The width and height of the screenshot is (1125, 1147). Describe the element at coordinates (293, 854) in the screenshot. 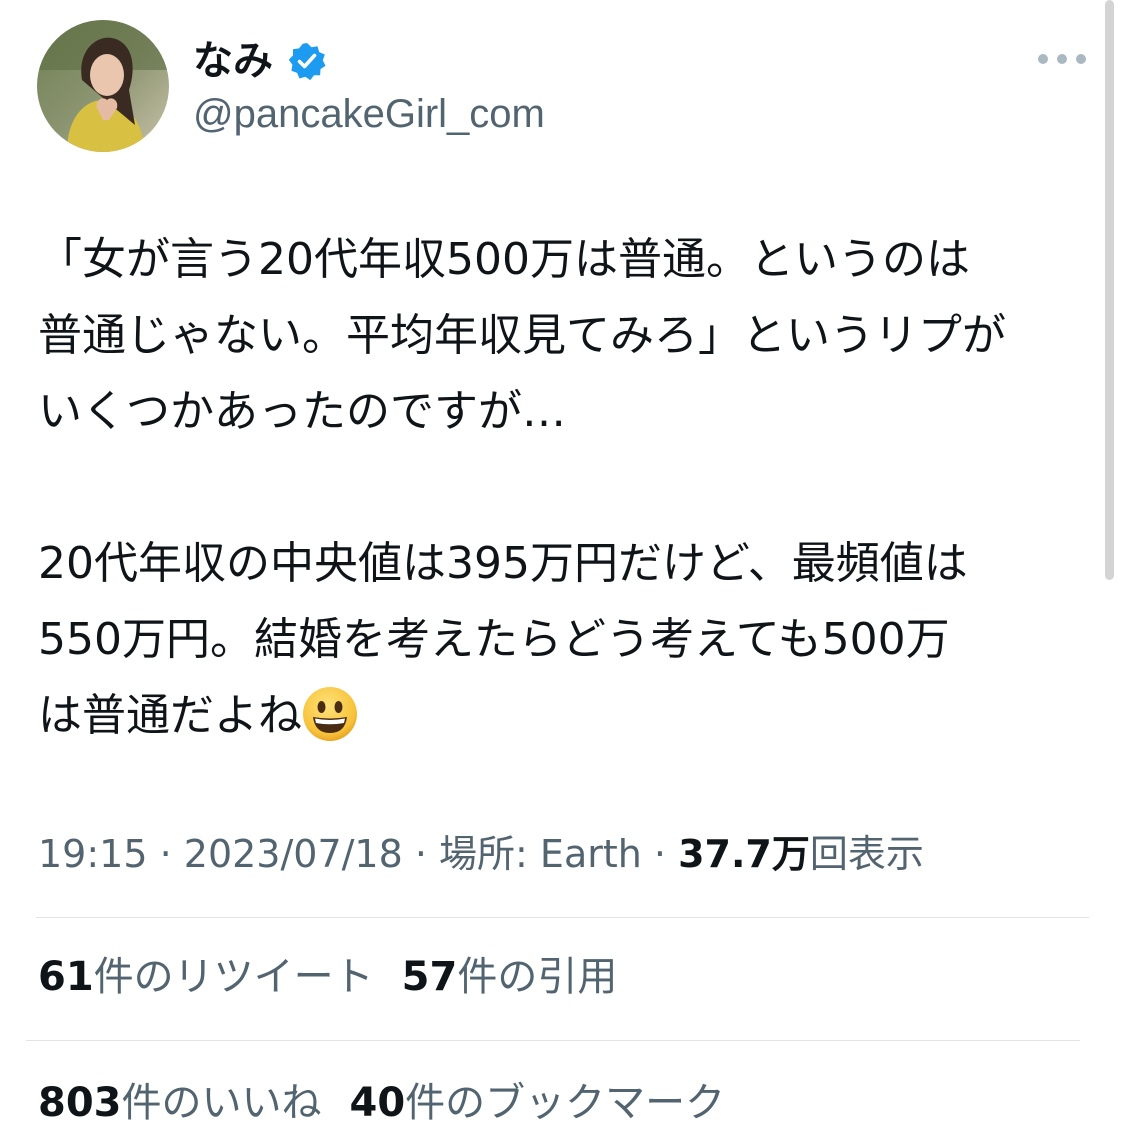

I see `tweet-date: 2023/07/18` at that location.